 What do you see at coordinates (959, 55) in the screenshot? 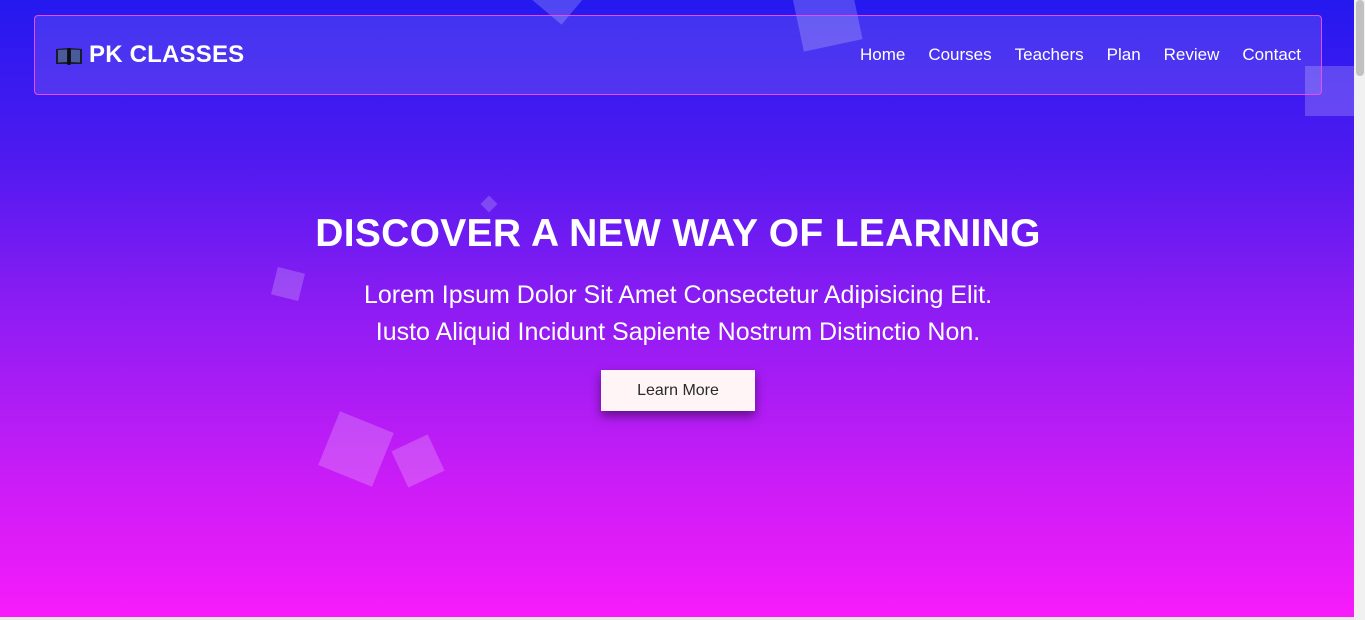
I see `nav-link-courses: Courses` at bounding box center [959, 55].